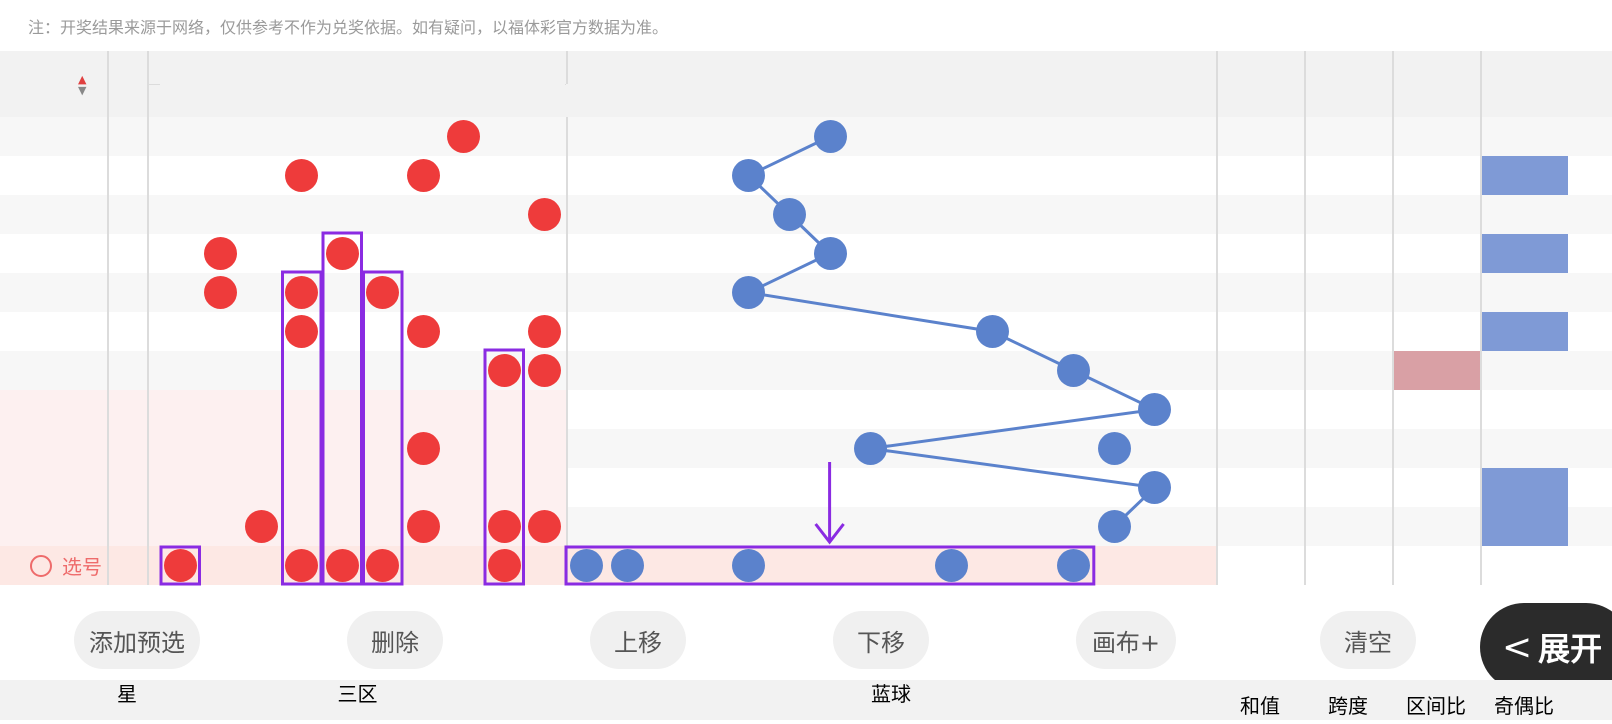  Describe the element at coordinates (137, 640) in the screenshot. I see `add-preselect-button: 添加预选` at that location.